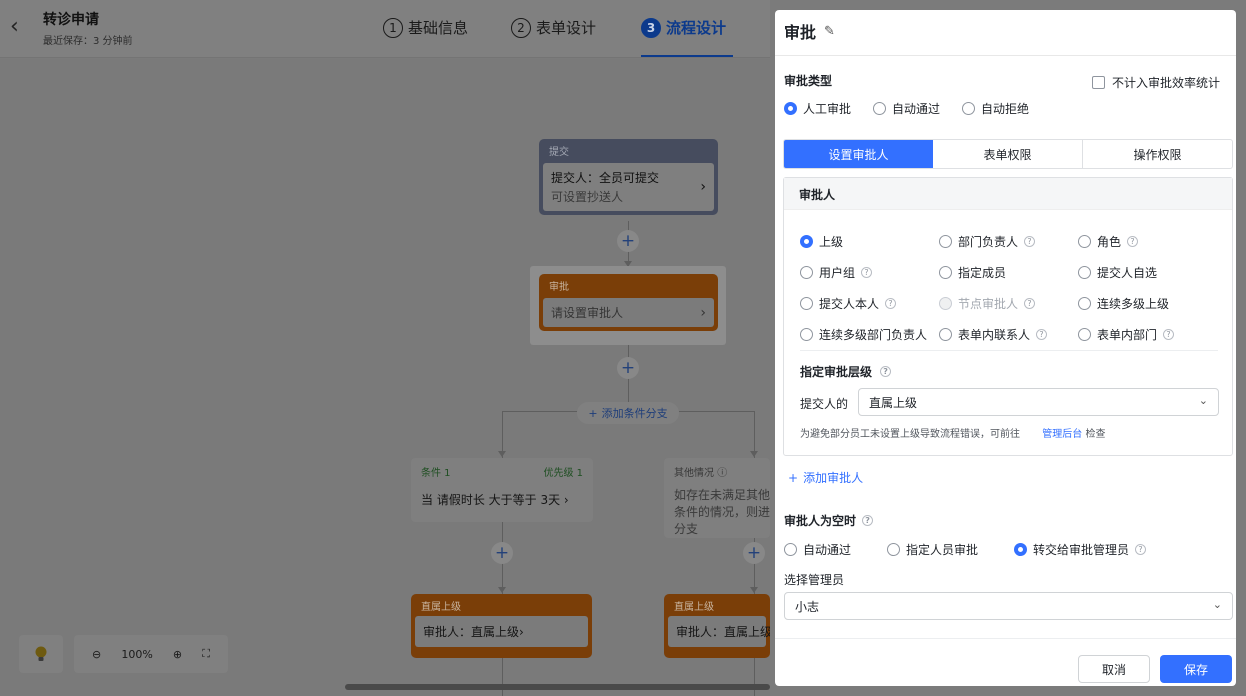  I want to click on radio-submitter-choose: 提交人自选, so click(1147, 272).